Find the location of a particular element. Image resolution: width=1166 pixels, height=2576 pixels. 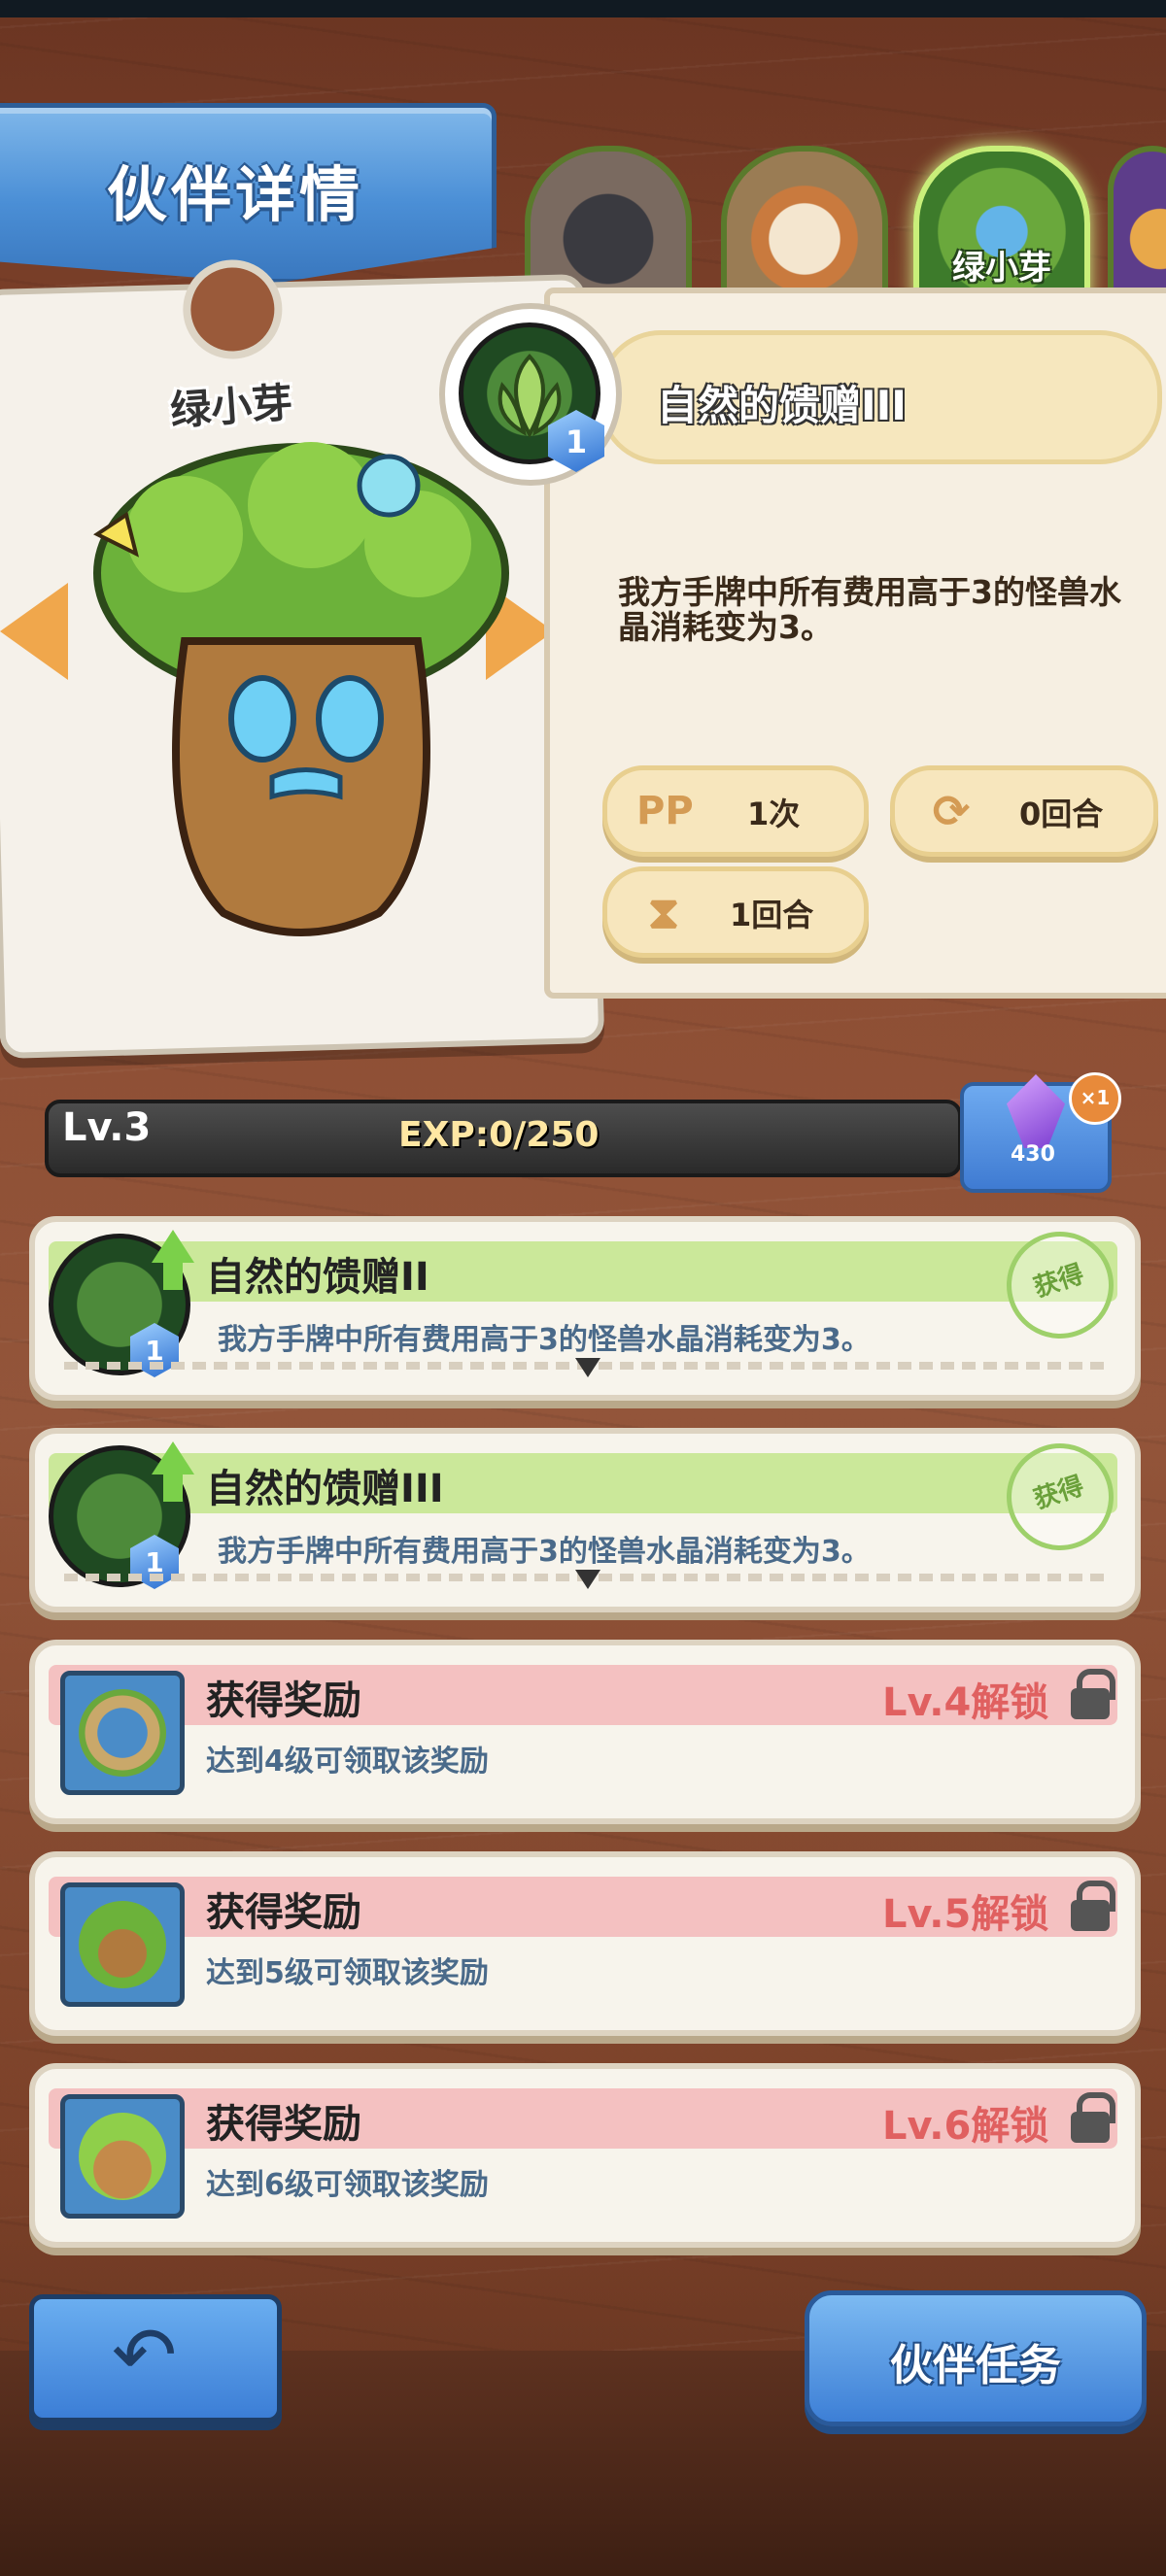

status-bar is located at coordinates (583, 8).